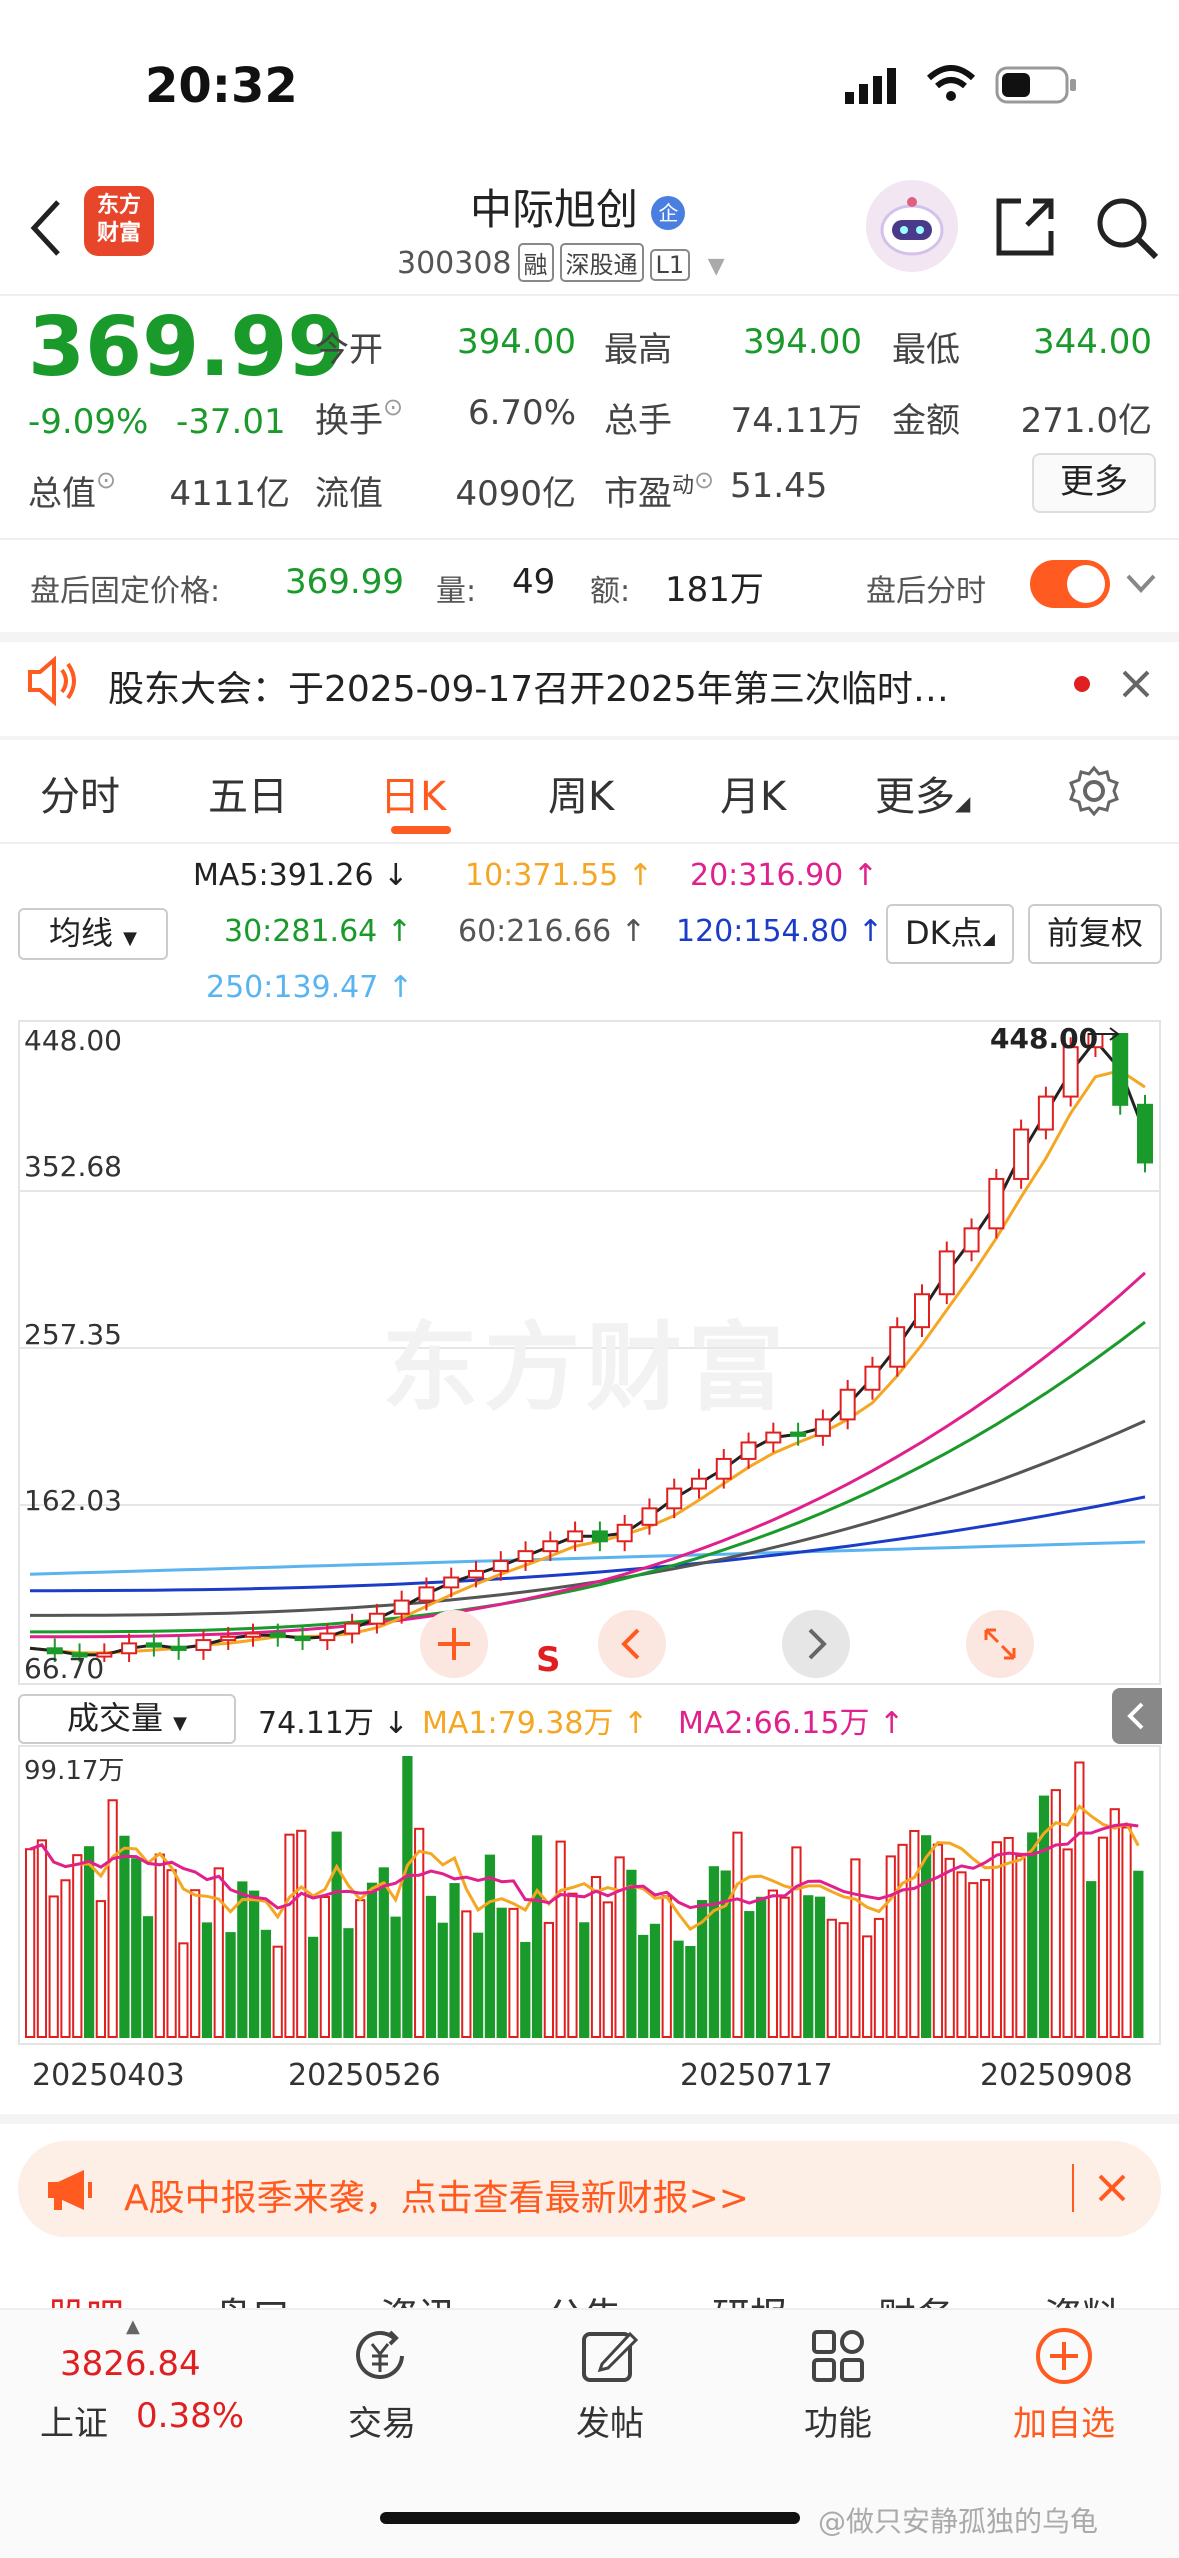  What do you see at coordinates (516, 342) in the screenshot?
I see `open-value: 394.00` at bounding box center [516, 342].